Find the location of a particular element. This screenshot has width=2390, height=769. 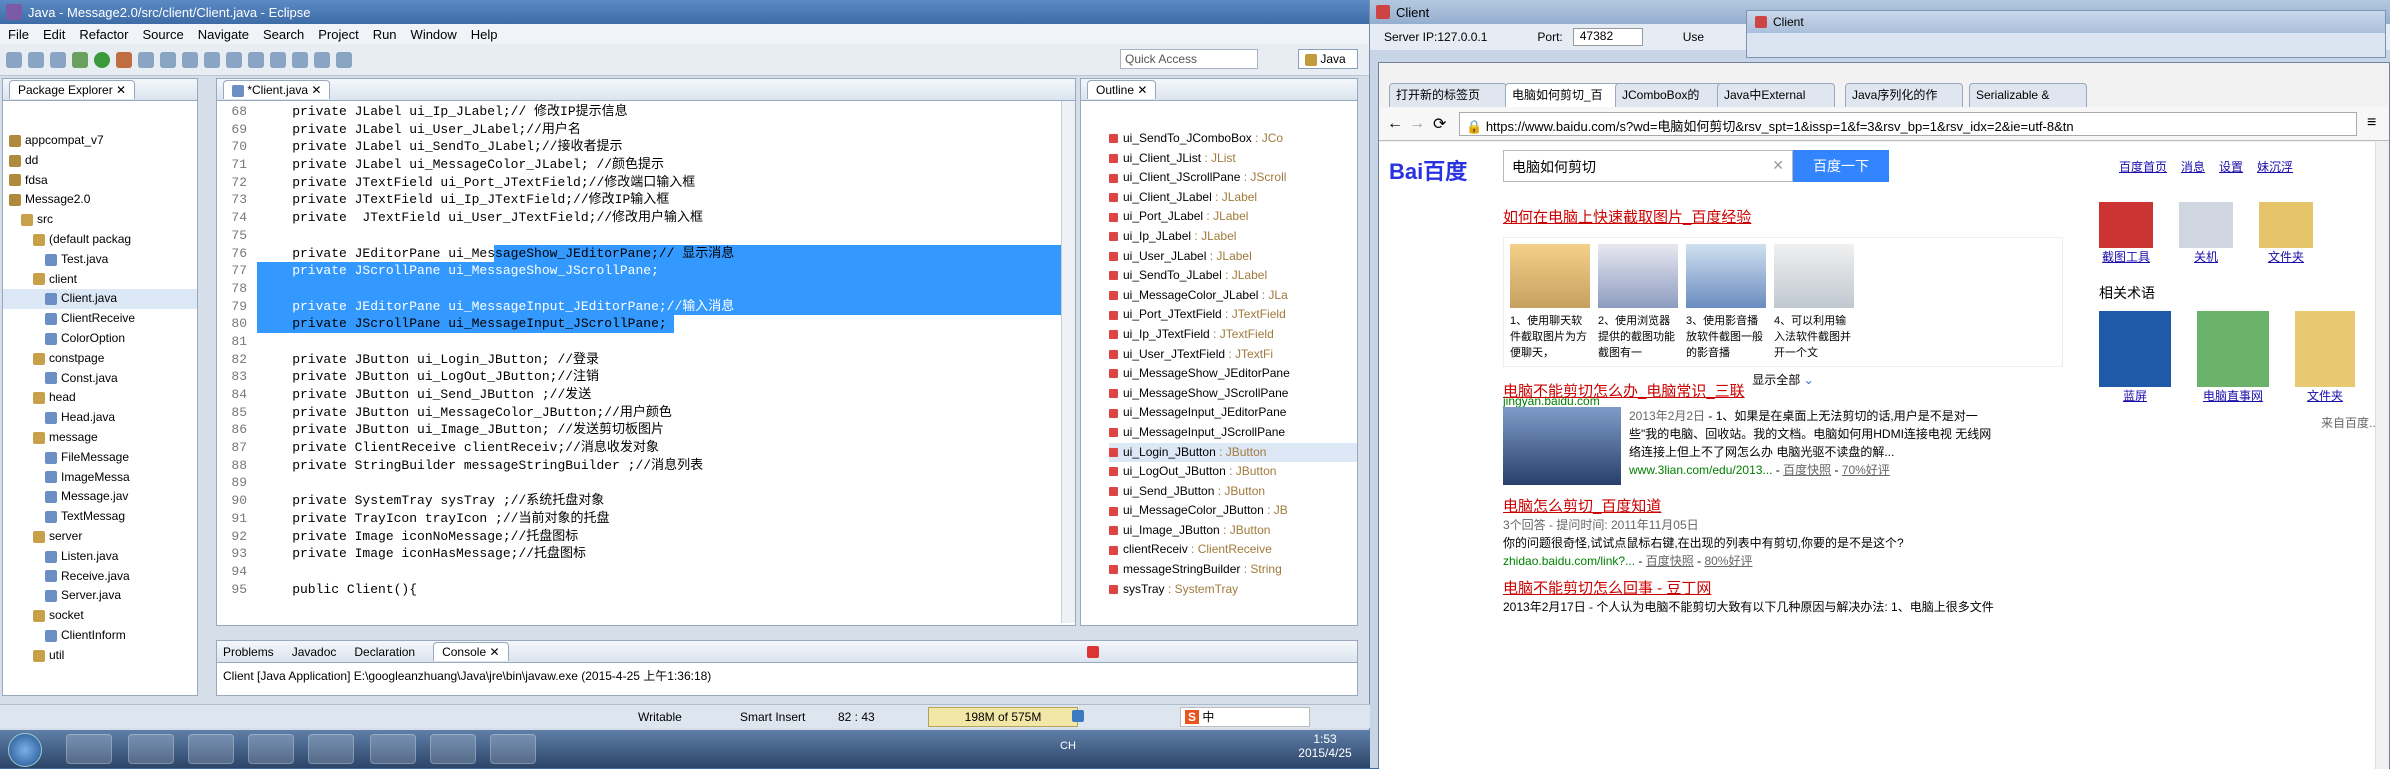

new-java-project-icon is located at coordinates (146, 59).